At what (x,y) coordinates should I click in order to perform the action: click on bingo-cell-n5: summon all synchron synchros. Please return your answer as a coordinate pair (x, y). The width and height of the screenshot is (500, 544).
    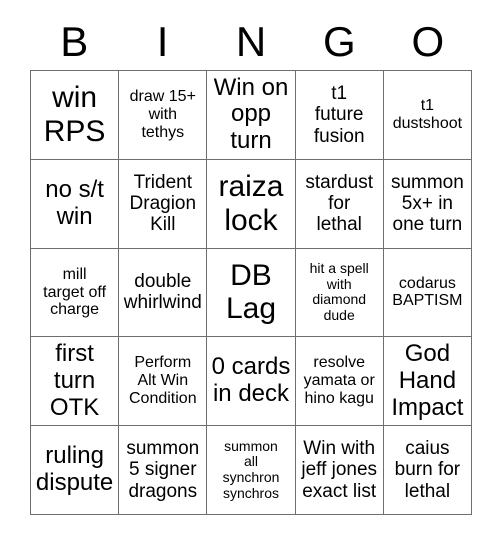
    Looking at the image, I should click on (251, 470).